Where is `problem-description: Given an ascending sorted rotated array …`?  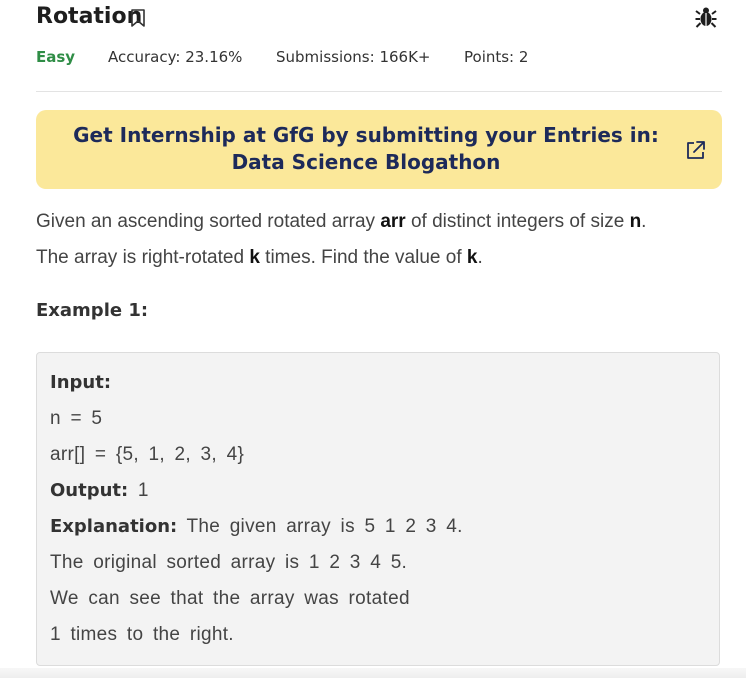 problem-description: Given an ascending sorted rotated array … is located at coordinates (381, 240).